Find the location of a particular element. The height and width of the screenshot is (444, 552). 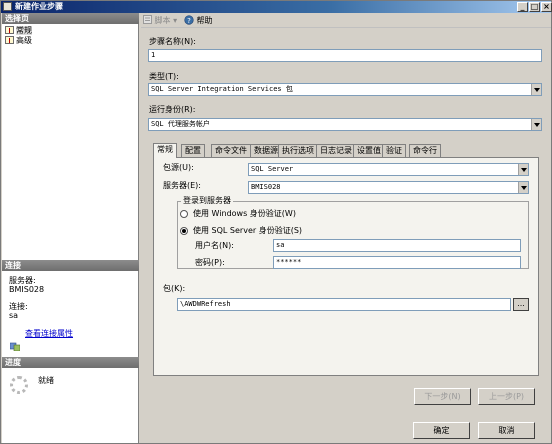

run-as-select-value: SQL 代理服务帐户 is located at coordinates (180, 124).